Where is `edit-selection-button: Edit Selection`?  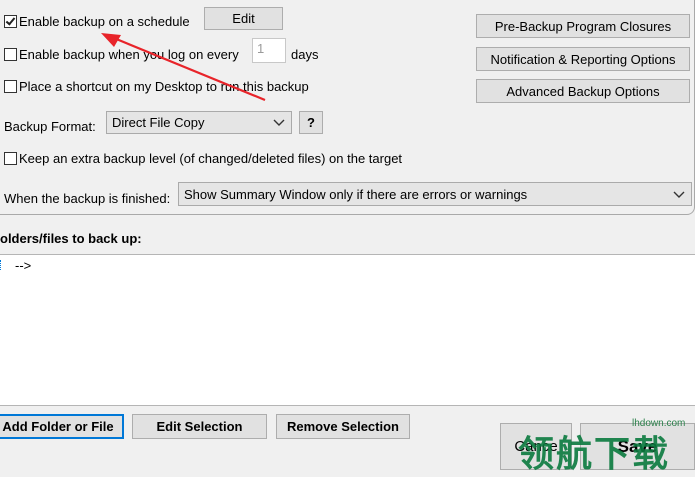 edit-selection-button: Edit Selection is located at coordinates (199, 426).